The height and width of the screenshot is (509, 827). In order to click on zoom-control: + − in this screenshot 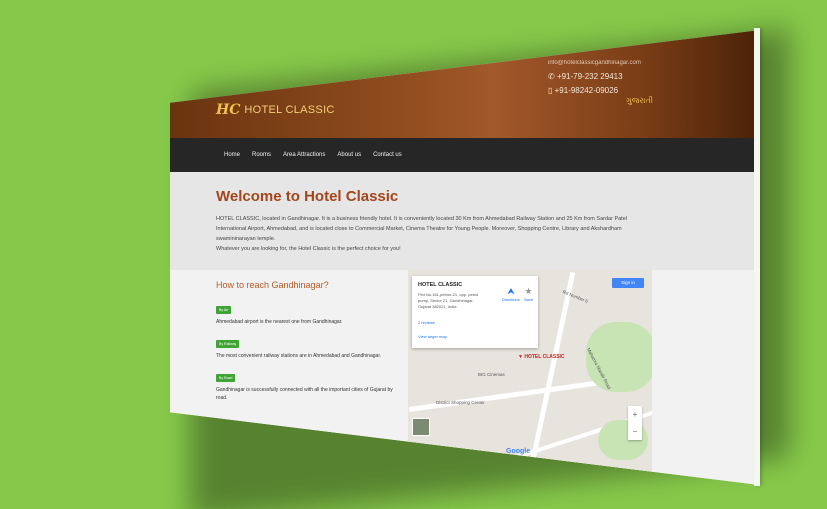, I will do `click(635, 423)`.